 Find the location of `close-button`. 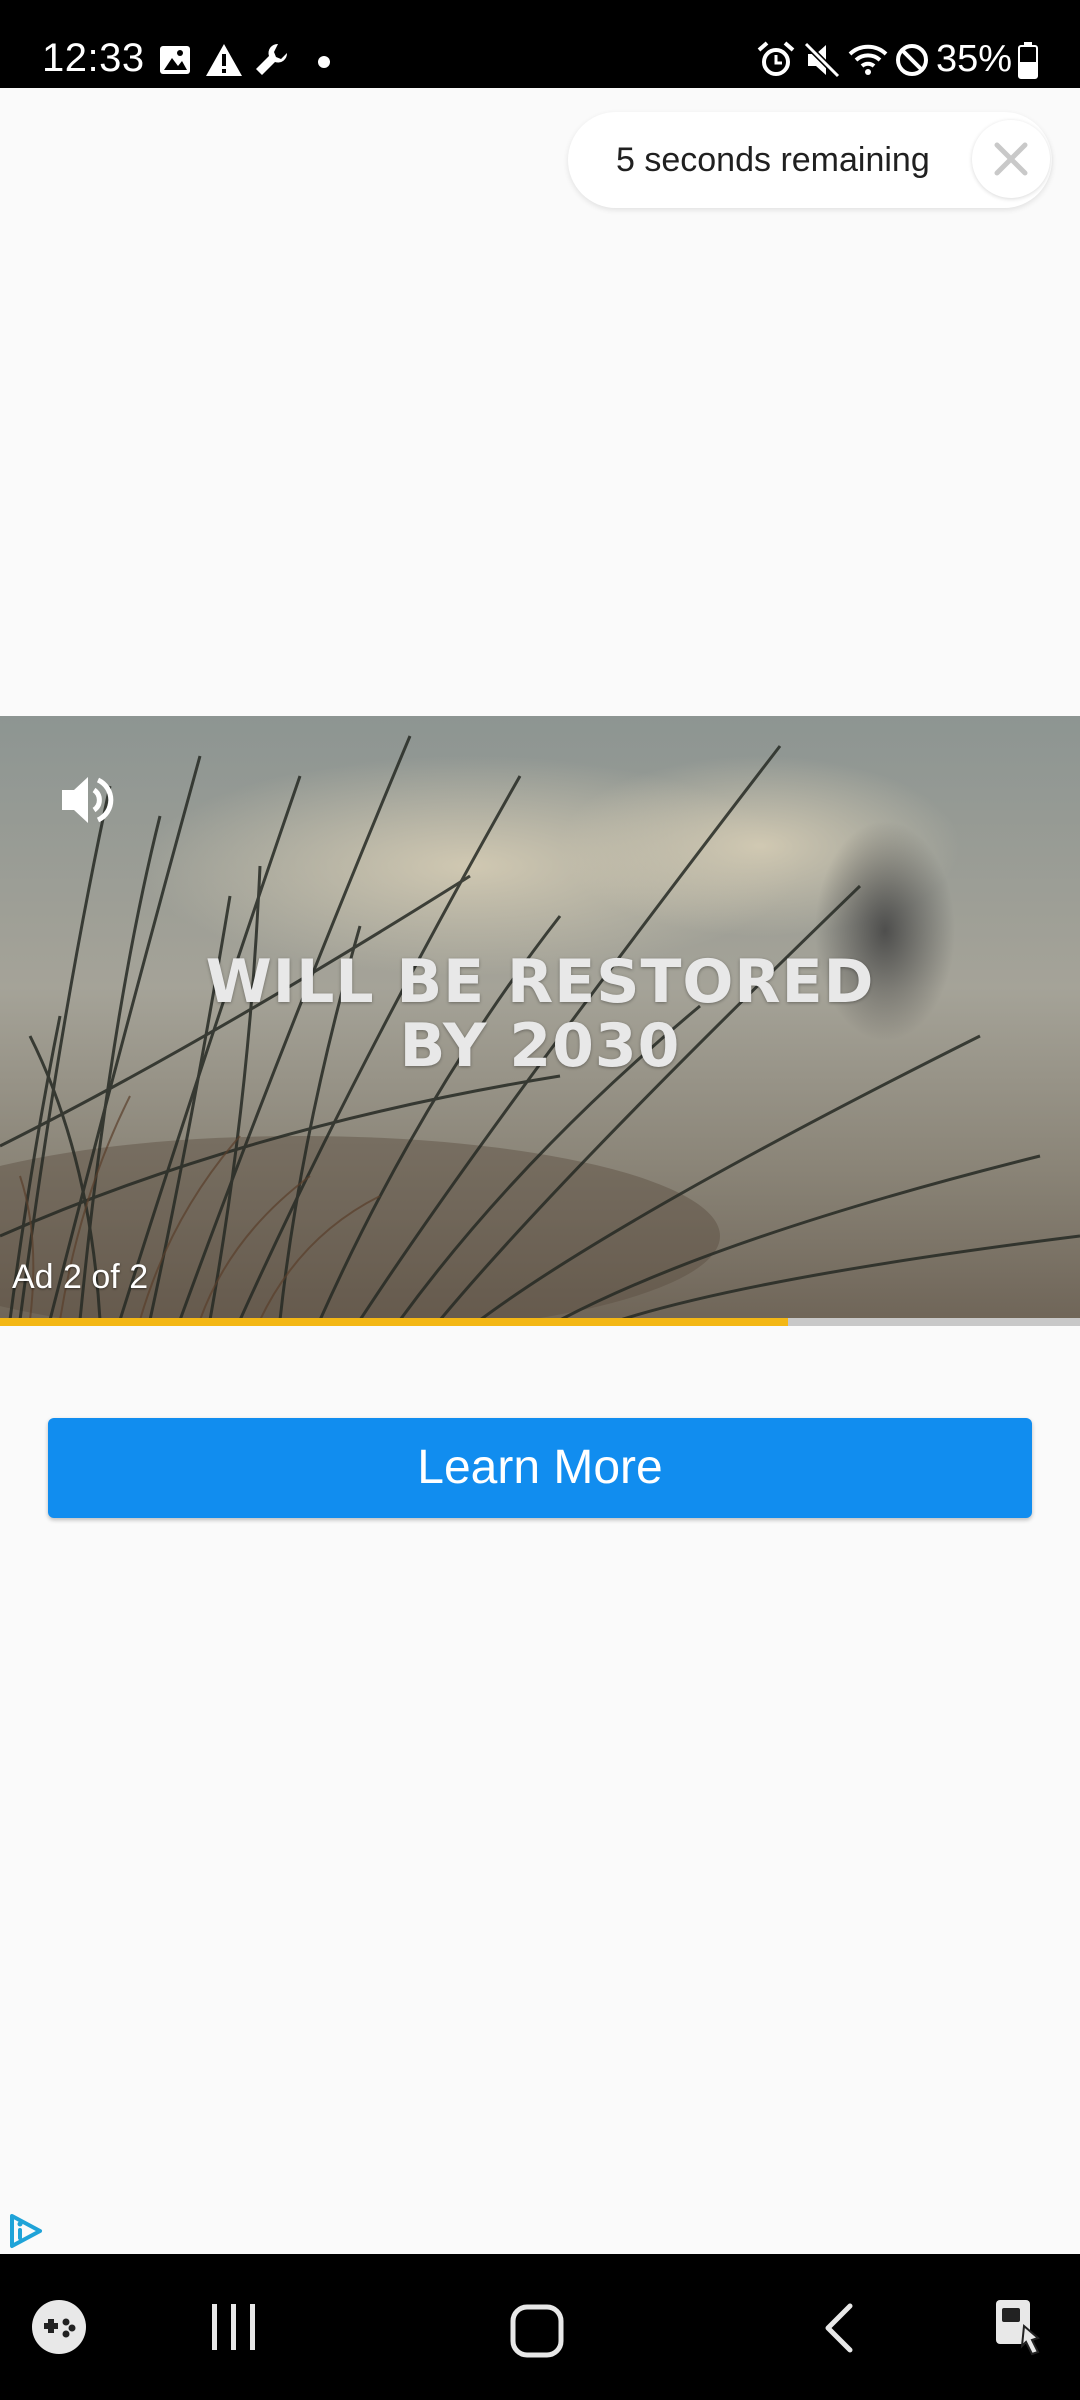

close-button is located at coordinates (1011, 159).